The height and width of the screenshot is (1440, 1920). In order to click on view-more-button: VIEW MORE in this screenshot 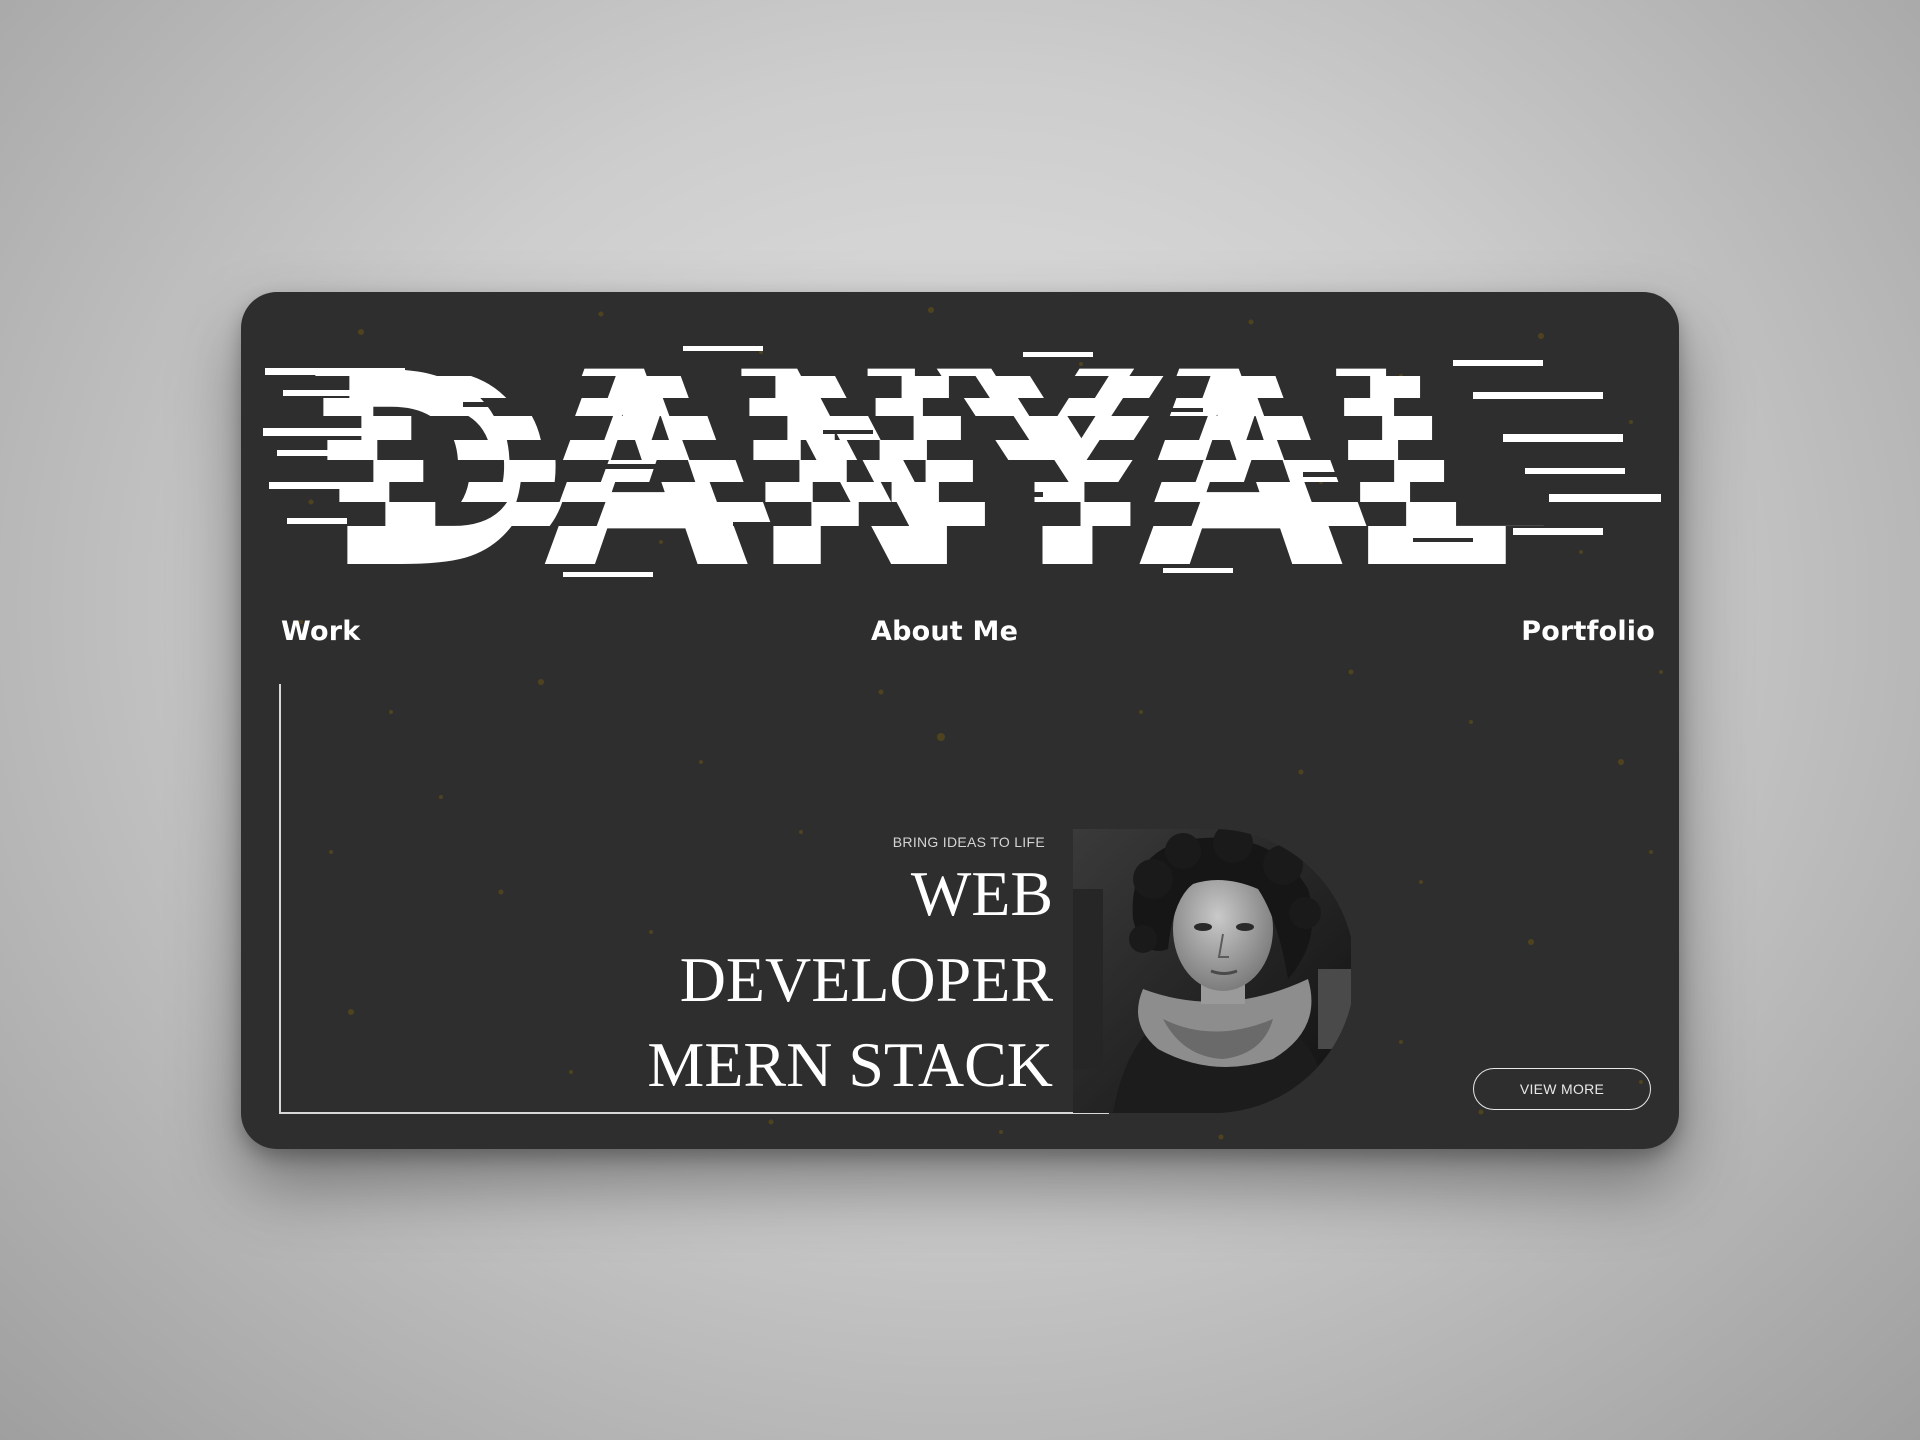, I will do `click(1562, 1089)`.